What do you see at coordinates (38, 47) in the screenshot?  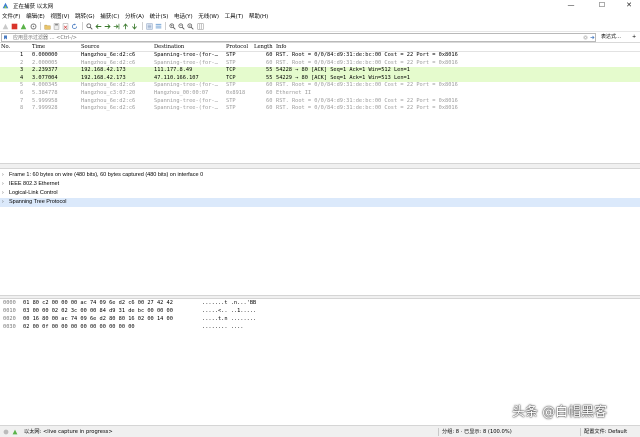 I see `column-header-time: Time` at bounding box center [38, 47].